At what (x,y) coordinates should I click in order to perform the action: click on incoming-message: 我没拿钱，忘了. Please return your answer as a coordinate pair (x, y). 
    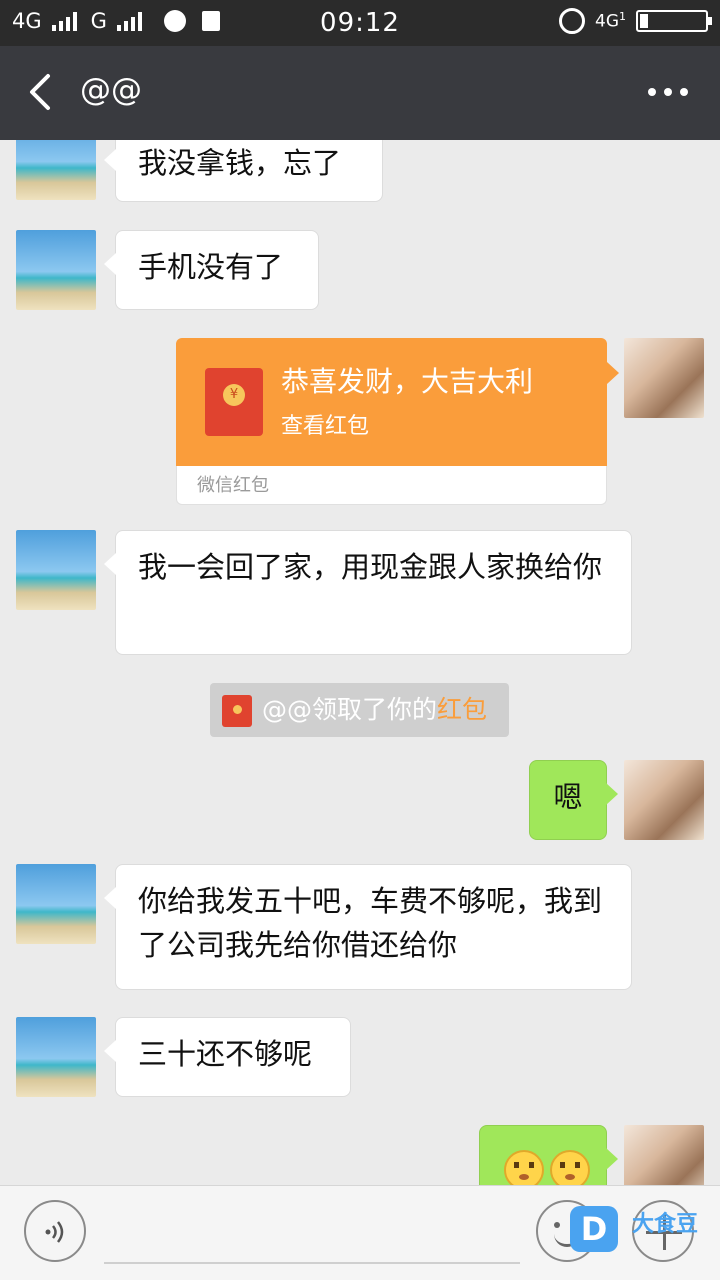
    Looking at the image, I should click on (243, 171).